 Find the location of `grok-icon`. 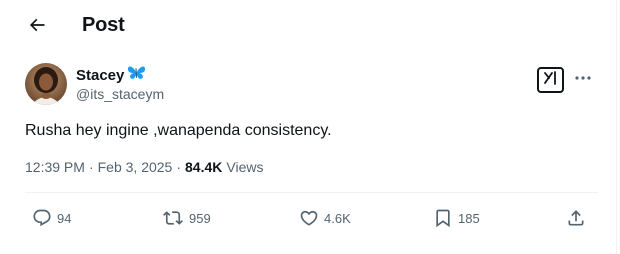

grok-icon is located at coordinates (551, 80).